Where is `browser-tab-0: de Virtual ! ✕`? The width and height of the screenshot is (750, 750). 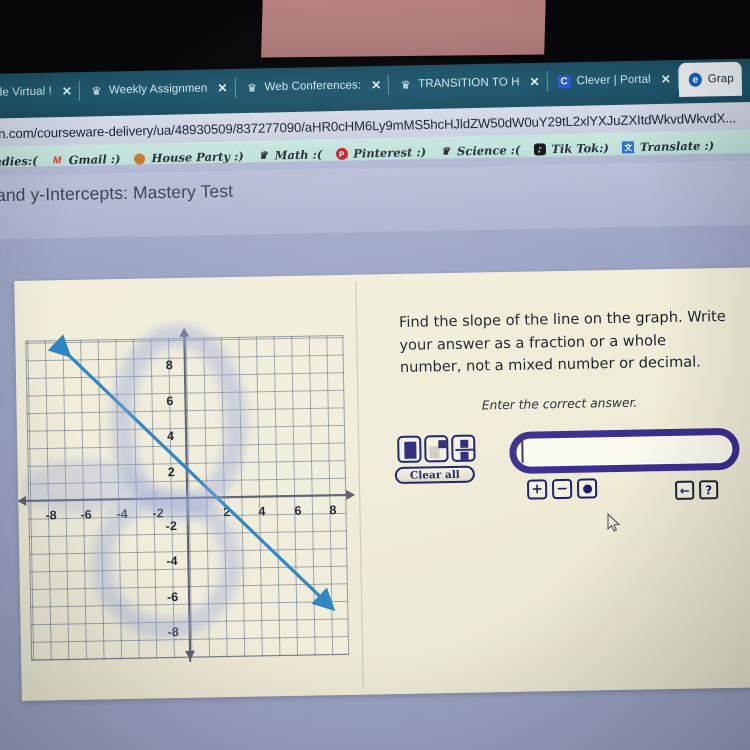 browser-tab-0: de Virtual ! ✕ is located at coordinates (40, 92).